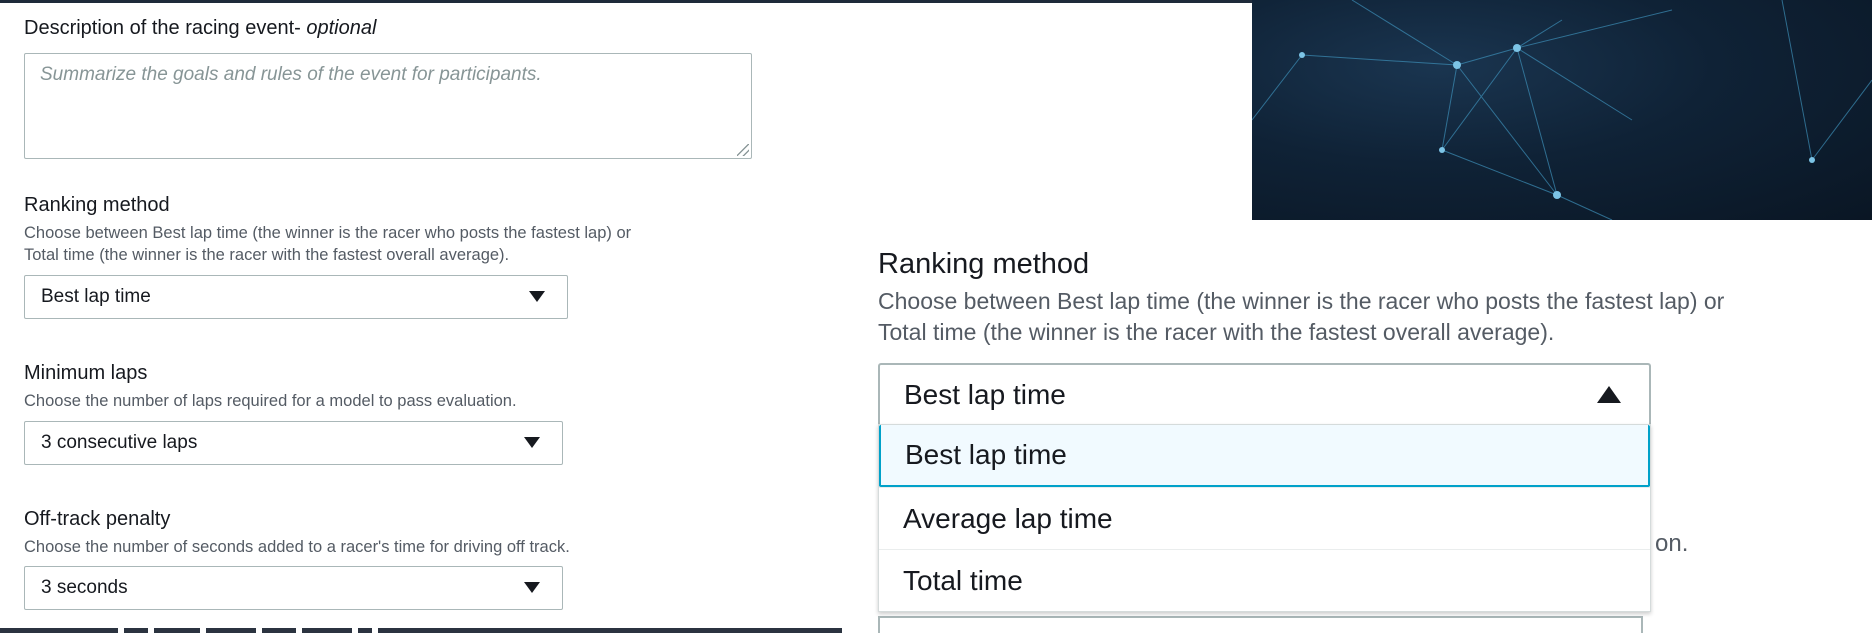  I want to click on minimum-laps-label: Minimum laps, so click(86, 373).